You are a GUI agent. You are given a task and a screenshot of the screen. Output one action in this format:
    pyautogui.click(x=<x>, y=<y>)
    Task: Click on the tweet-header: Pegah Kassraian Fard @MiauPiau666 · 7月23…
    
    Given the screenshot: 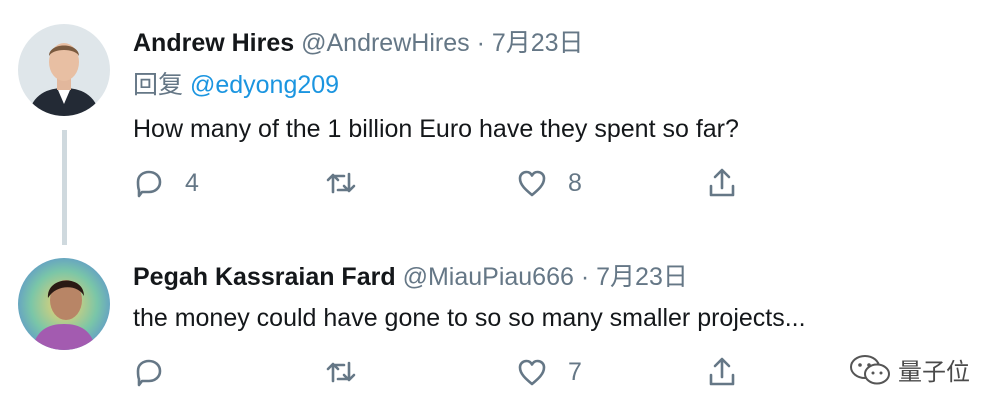 What is the action you would take?
    pyautogui.click(x=410, y=277)
    